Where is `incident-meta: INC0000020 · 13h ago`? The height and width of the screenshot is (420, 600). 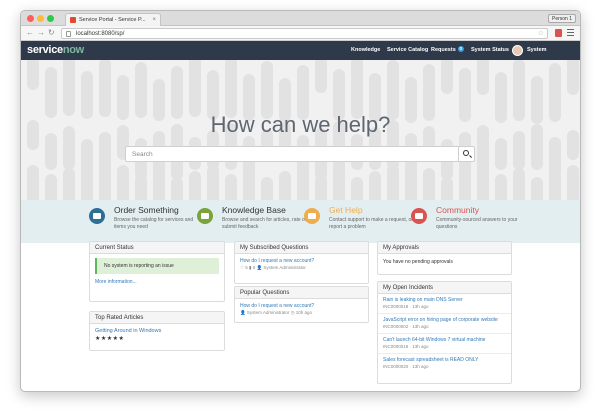
incident-meta: INC0000020 · 13h ago is located at coordinates (406, 366).